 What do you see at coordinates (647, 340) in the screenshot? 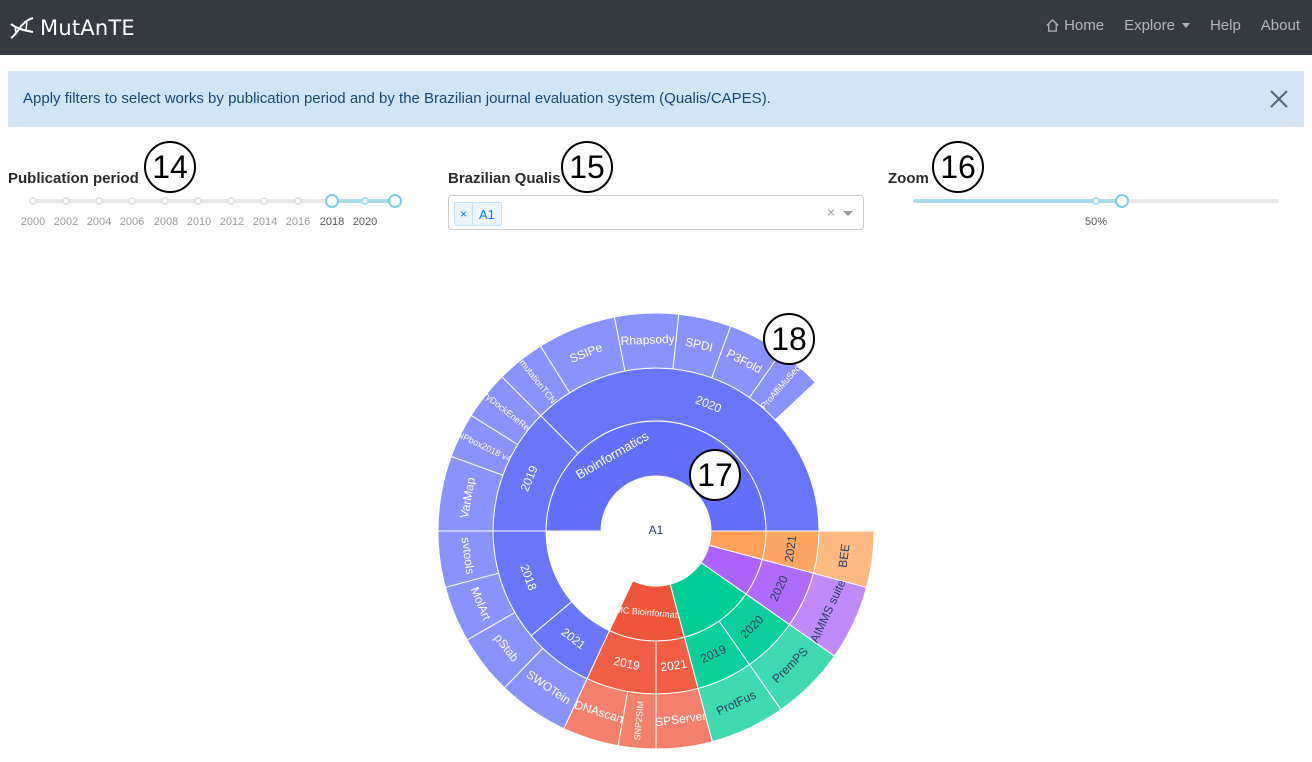
I see `sunburst-tool-label: Rhapsody` at bounding box center [647, 340].